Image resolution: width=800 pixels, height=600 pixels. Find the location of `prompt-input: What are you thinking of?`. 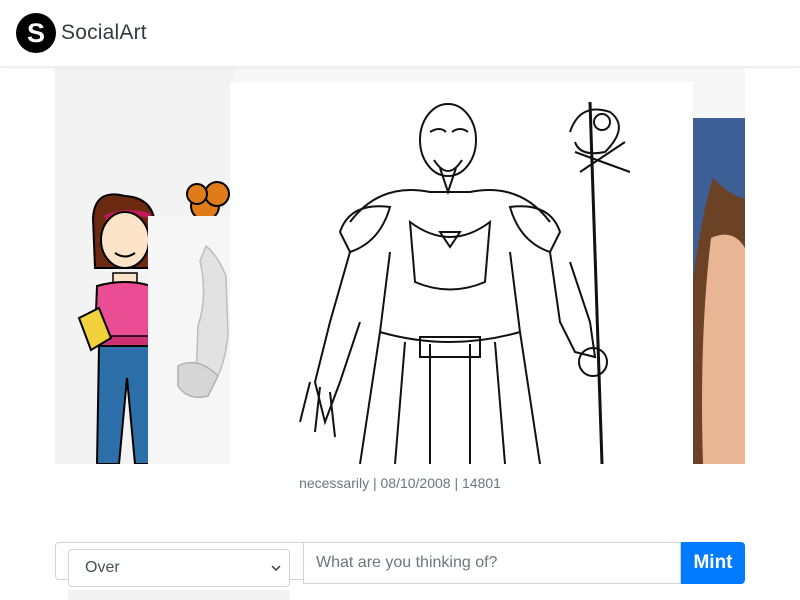

prompt-input: What are you thinking of? is located at coordinates (492, 563).